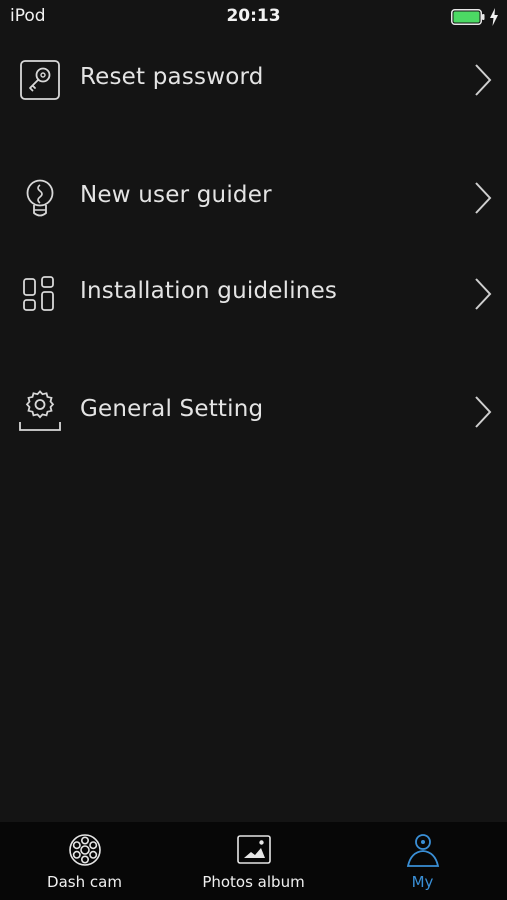  Describe the element at coordinates (172, 77) in the screenshot. I see `menu-item-label: Reset password` at that location.